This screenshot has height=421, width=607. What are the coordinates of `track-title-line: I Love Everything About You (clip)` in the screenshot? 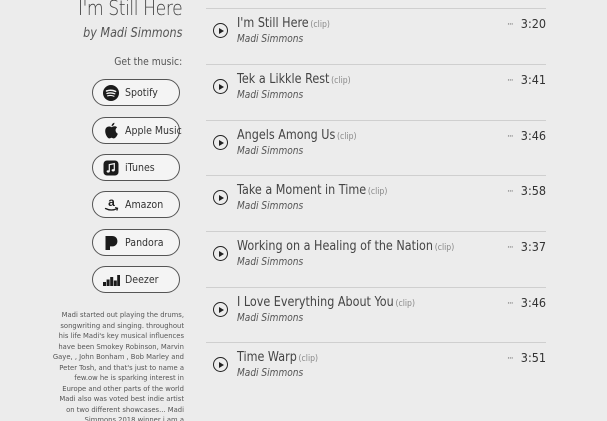 It's located at (326, 302).